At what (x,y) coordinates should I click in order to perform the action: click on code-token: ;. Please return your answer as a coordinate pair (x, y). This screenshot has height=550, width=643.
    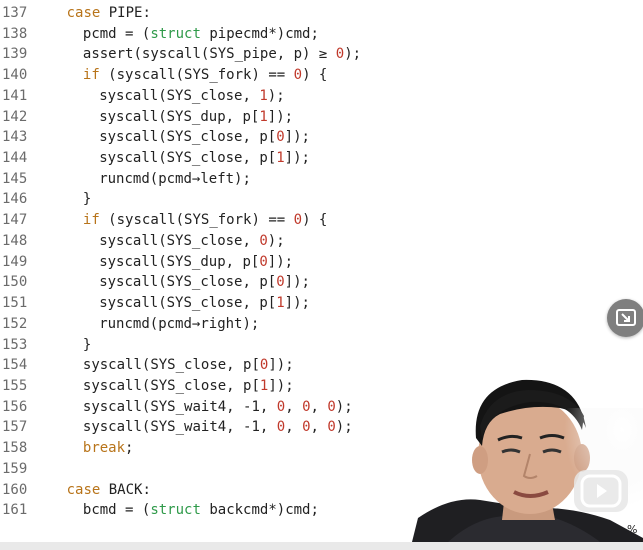
    Looking at the image, I should click on (129, 448).